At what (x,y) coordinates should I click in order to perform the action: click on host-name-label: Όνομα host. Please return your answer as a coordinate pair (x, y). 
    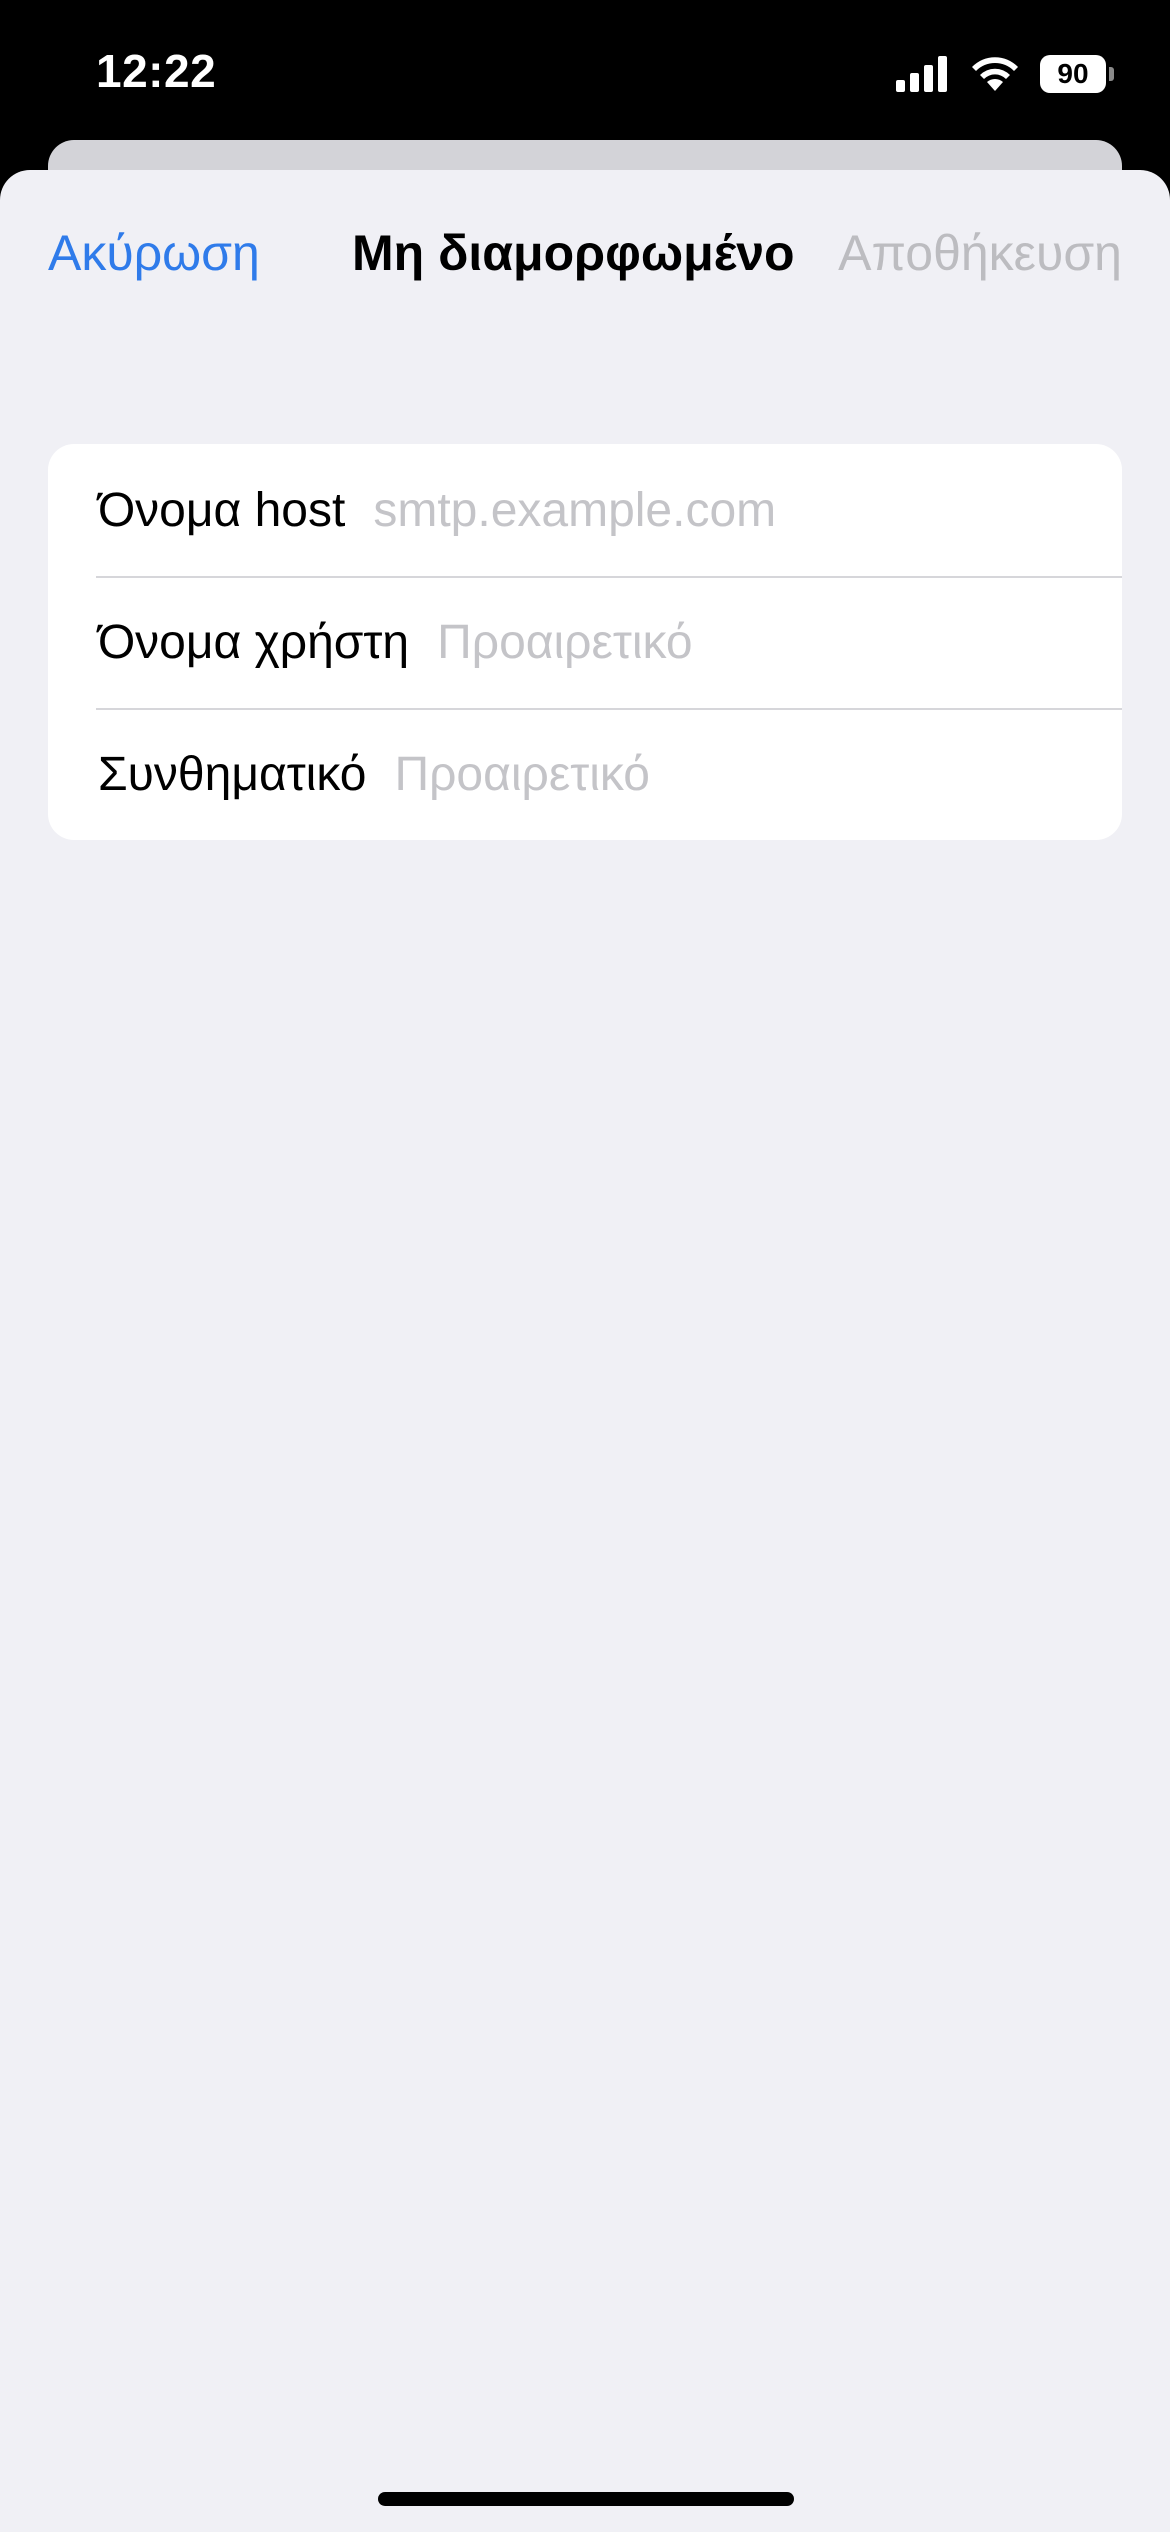
    Looking at the image, I should click on (222, 510).